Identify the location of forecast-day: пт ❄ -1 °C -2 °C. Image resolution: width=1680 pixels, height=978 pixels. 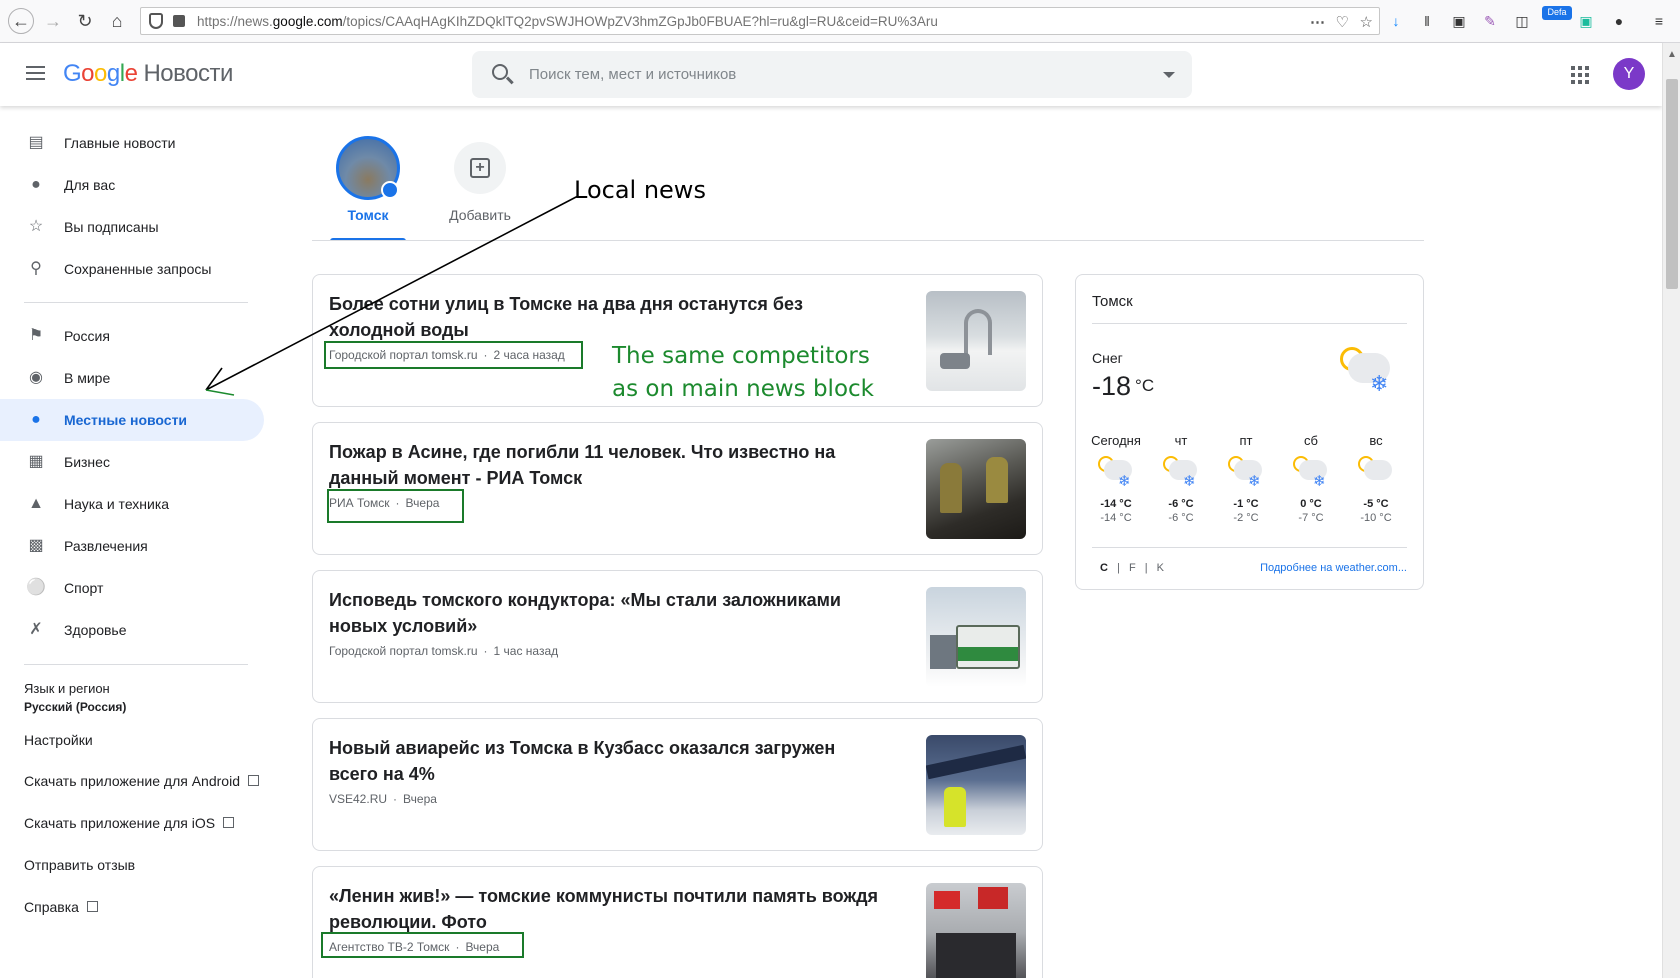
(1246, 478).